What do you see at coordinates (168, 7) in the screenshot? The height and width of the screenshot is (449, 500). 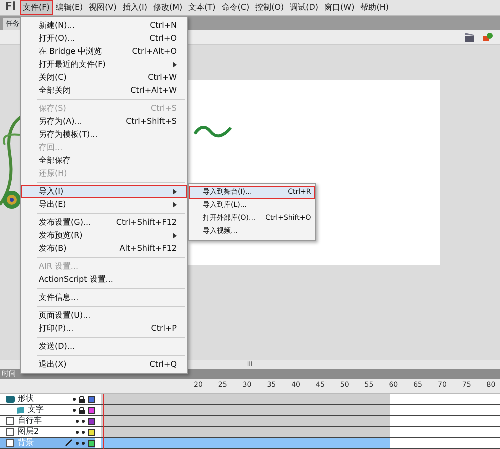 I see `menu-bar-item: 修改(M)` at bounding box center [168, 7].